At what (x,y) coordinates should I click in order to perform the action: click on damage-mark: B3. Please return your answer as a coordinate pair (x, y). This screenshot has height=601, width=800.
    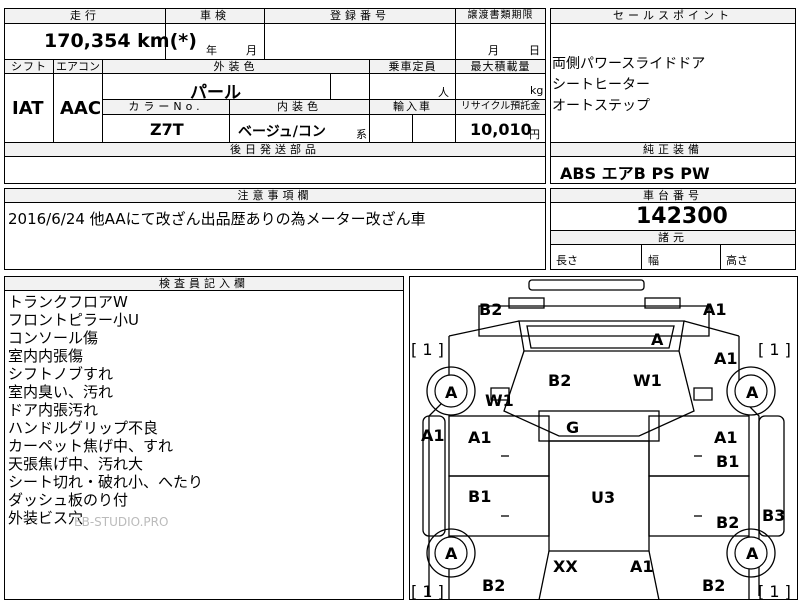
    Looking at the image, I should click on (774, 515).